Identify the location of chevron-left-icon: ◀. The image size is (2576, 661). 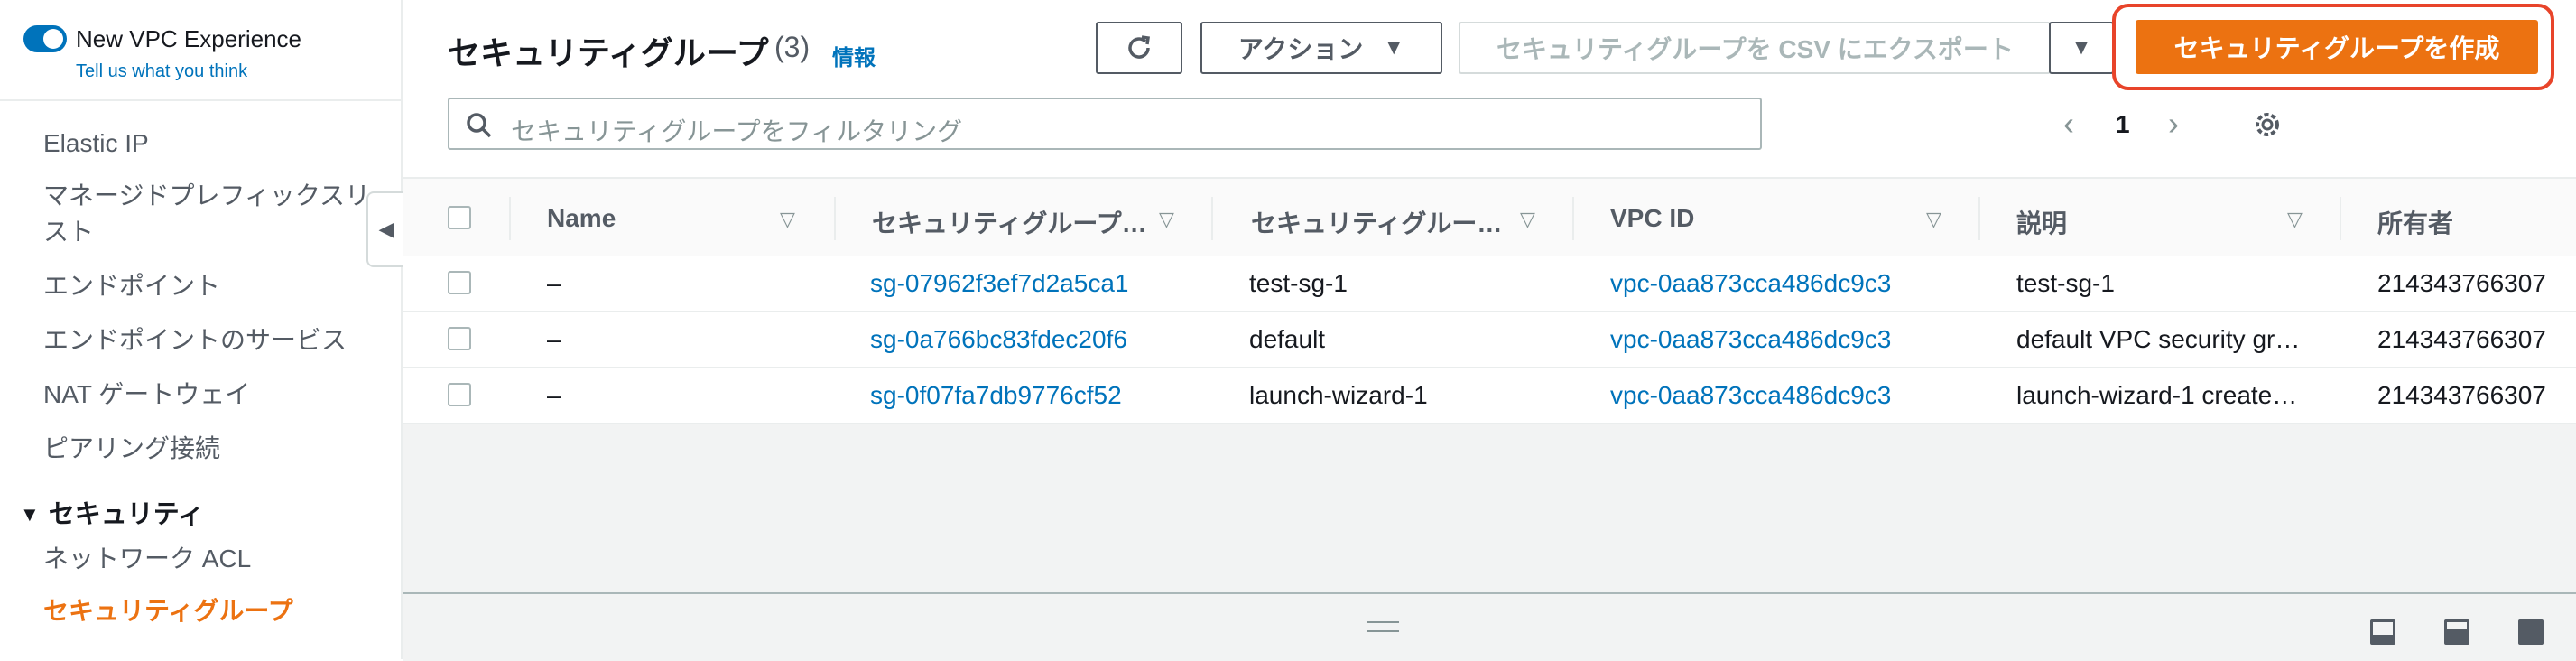
(386, 229).